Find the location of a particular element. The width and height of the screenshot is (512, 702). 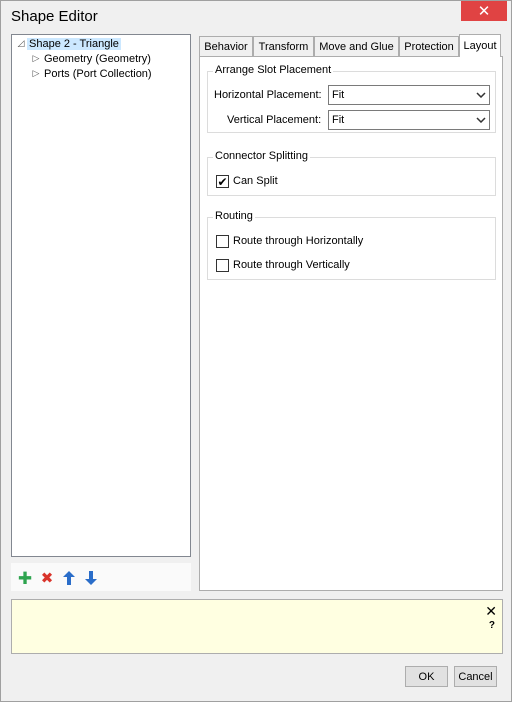

plus-icon: ✚ is located at coordinates (25, 578).